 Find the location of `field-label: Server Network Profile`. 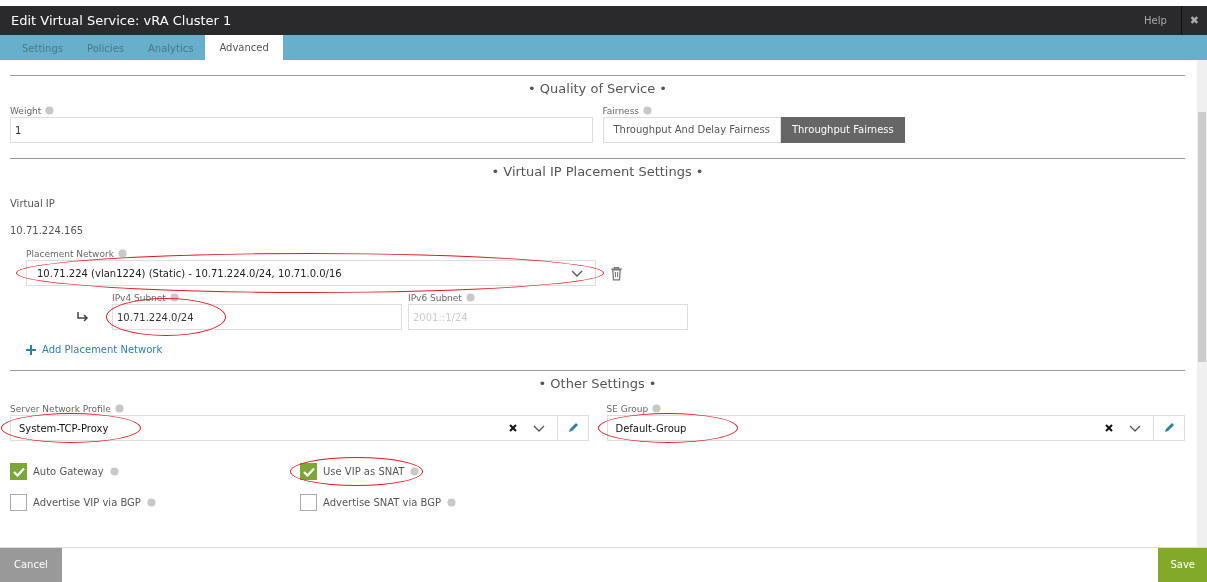

field-label: Server Network Profile is located at coordinates (60, 408).